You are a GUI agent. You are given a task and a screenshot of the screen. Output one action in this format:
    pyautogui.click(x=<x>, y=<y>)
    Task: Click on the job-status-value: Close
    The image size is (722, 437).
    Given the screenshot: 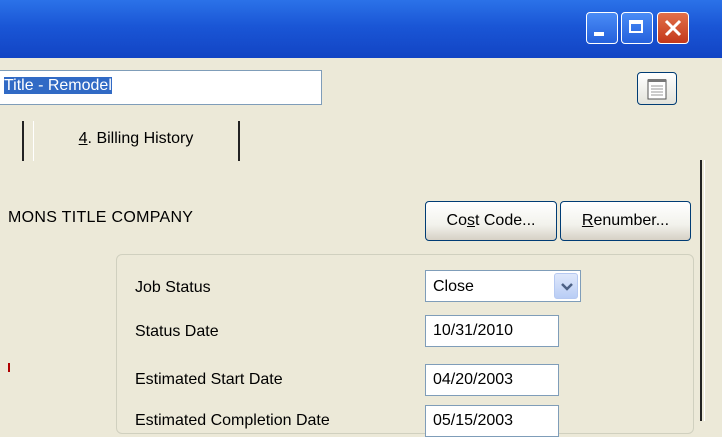 What is the action you would take?
    pyautogui.click(x=453, y=286)
    